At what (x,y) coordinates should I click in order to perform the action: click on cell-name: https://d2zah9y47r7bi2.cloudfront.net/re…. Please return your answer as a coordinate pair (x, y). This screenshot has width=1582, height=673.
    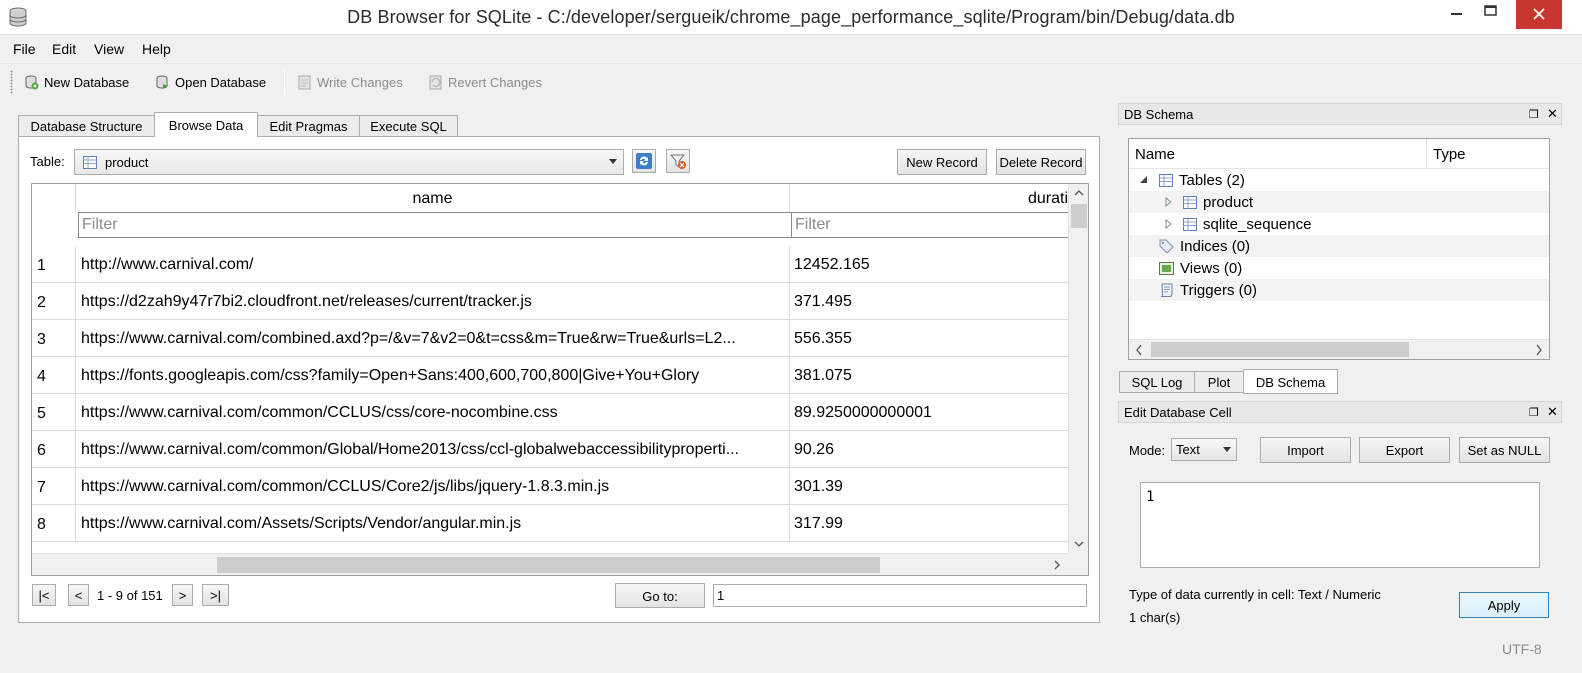
    Looking at the image, I should click on (433, 301).